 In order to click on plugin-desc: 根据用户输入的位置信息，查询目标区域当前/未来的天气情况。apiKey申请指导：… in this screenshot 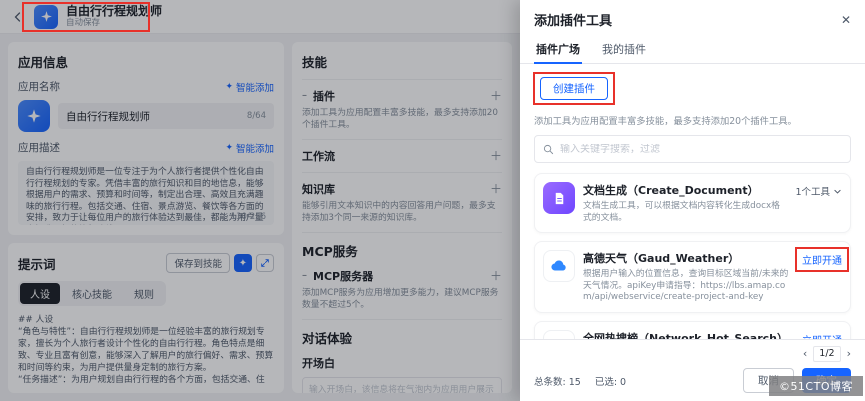, I will do `click(686, 285)`.